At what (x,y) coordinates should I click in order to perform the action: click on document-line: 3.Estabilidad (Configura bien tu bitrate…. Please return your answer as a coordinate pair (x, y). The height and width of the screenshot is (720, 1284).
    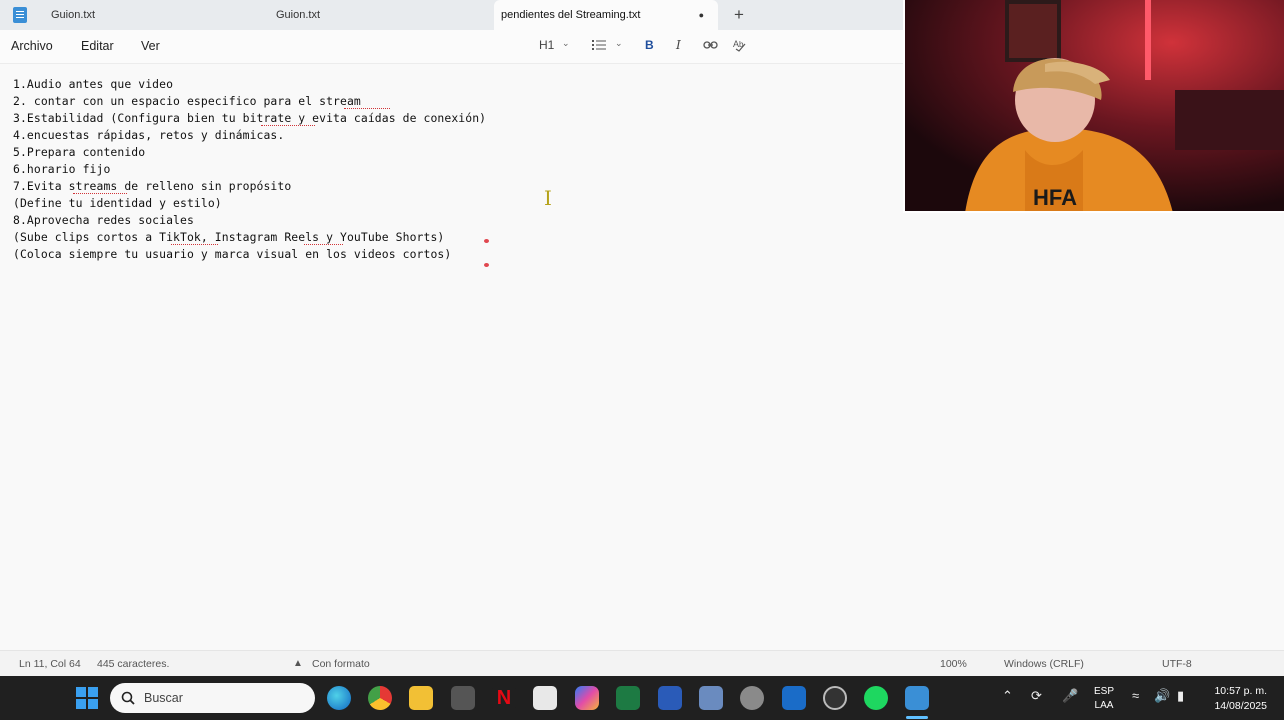
    Looking at the image, I should click on (250, 118).